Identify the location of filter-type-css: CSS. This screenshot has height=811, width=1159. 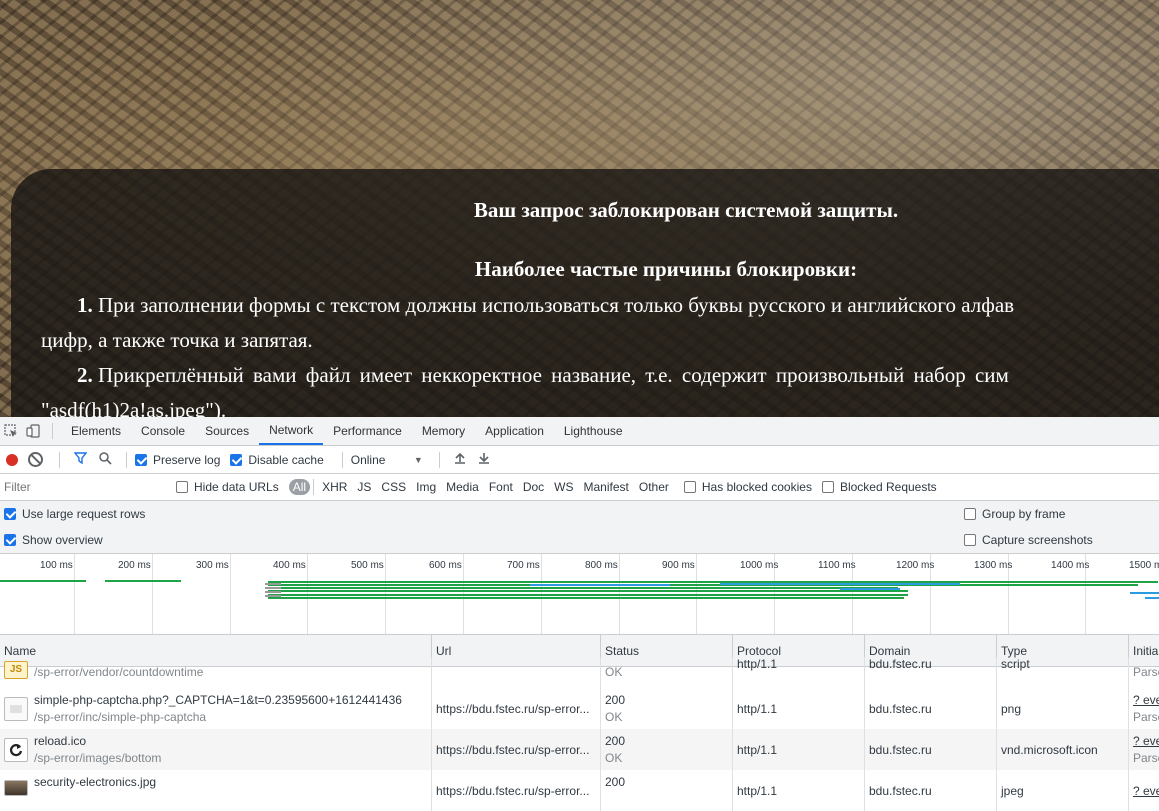
(393, 487).